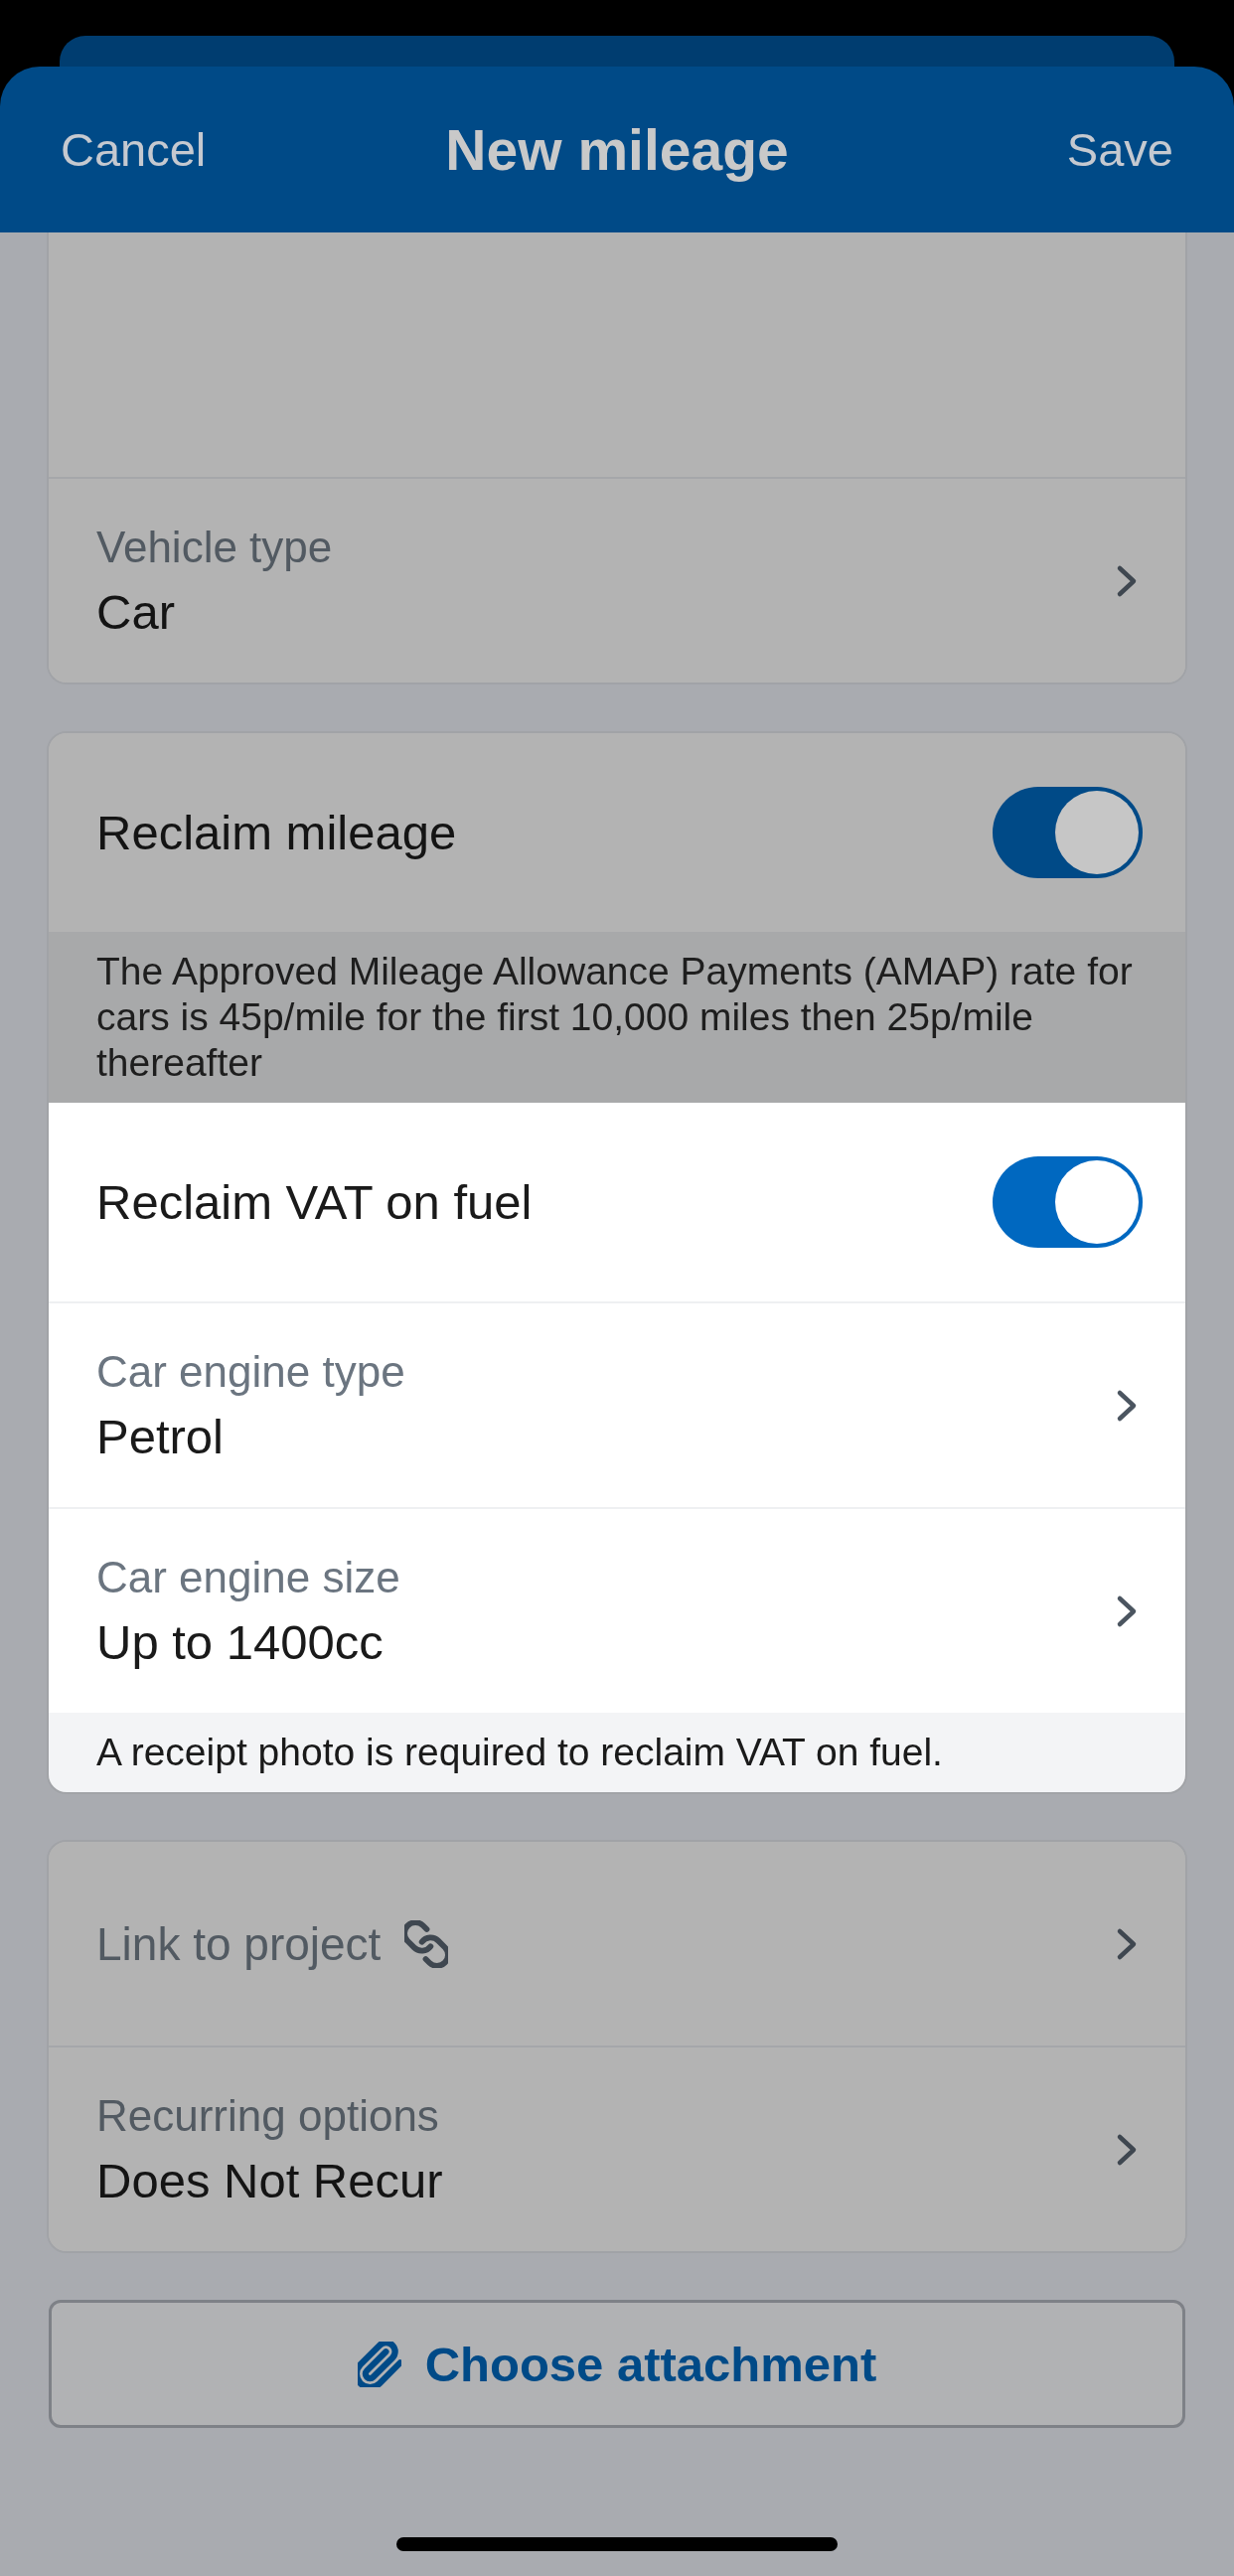  I want to click on choose-attachment-button: Choose attachment, so click(617, 2364).